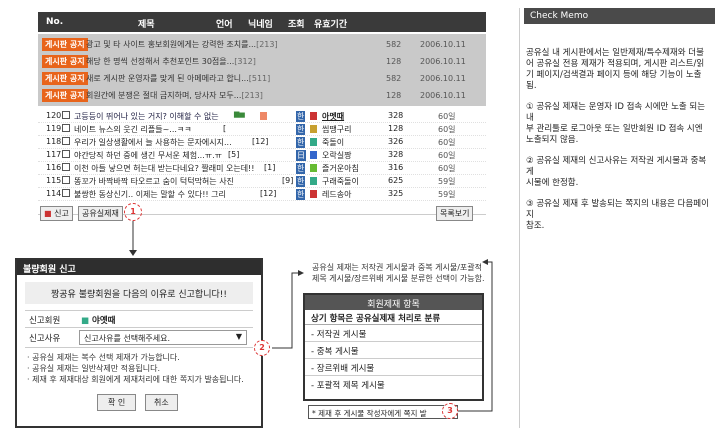 The image size is (720, 433). What do you see at coordinates (238, 336) in the screenshot?
I see `chevron-down-icon: ▼` at bounding box center [238, 336].